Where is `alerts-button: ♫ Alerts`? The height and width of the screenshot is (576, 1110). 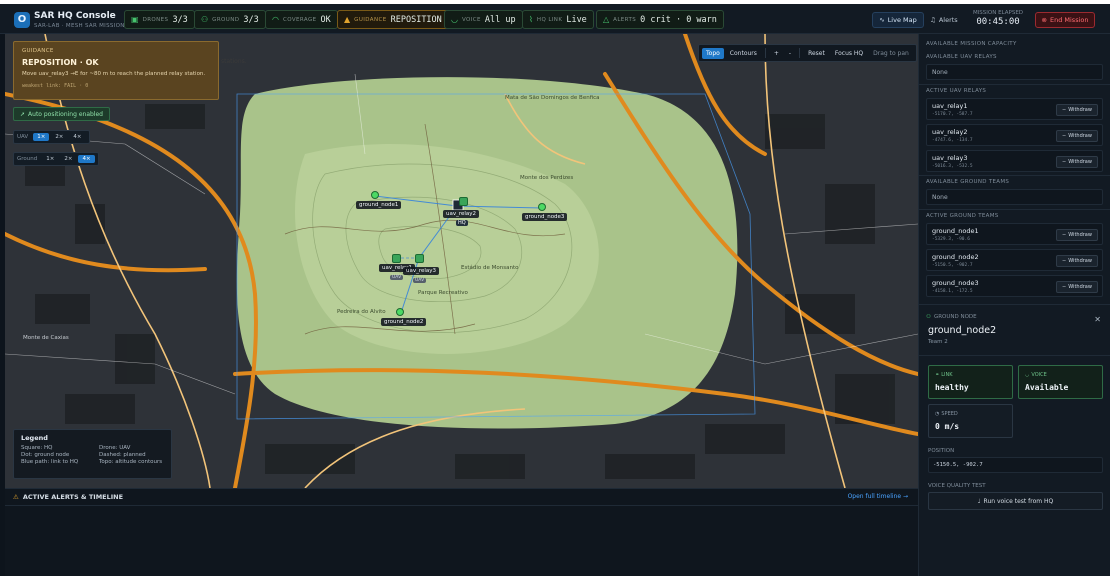 alerts-button: ♫ Alerts is located at coordinates (944, 20).